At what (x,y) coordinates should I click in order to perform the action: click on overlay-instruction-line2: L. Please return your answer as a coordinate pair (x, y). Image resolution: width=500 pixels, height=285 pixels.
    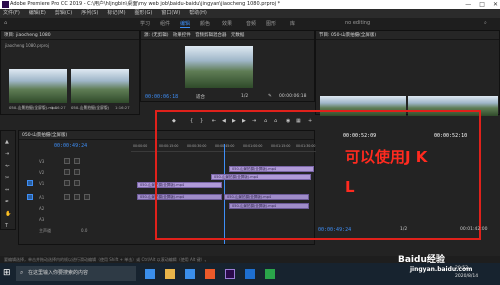
    Looking at the image, I should click on (350, 187).